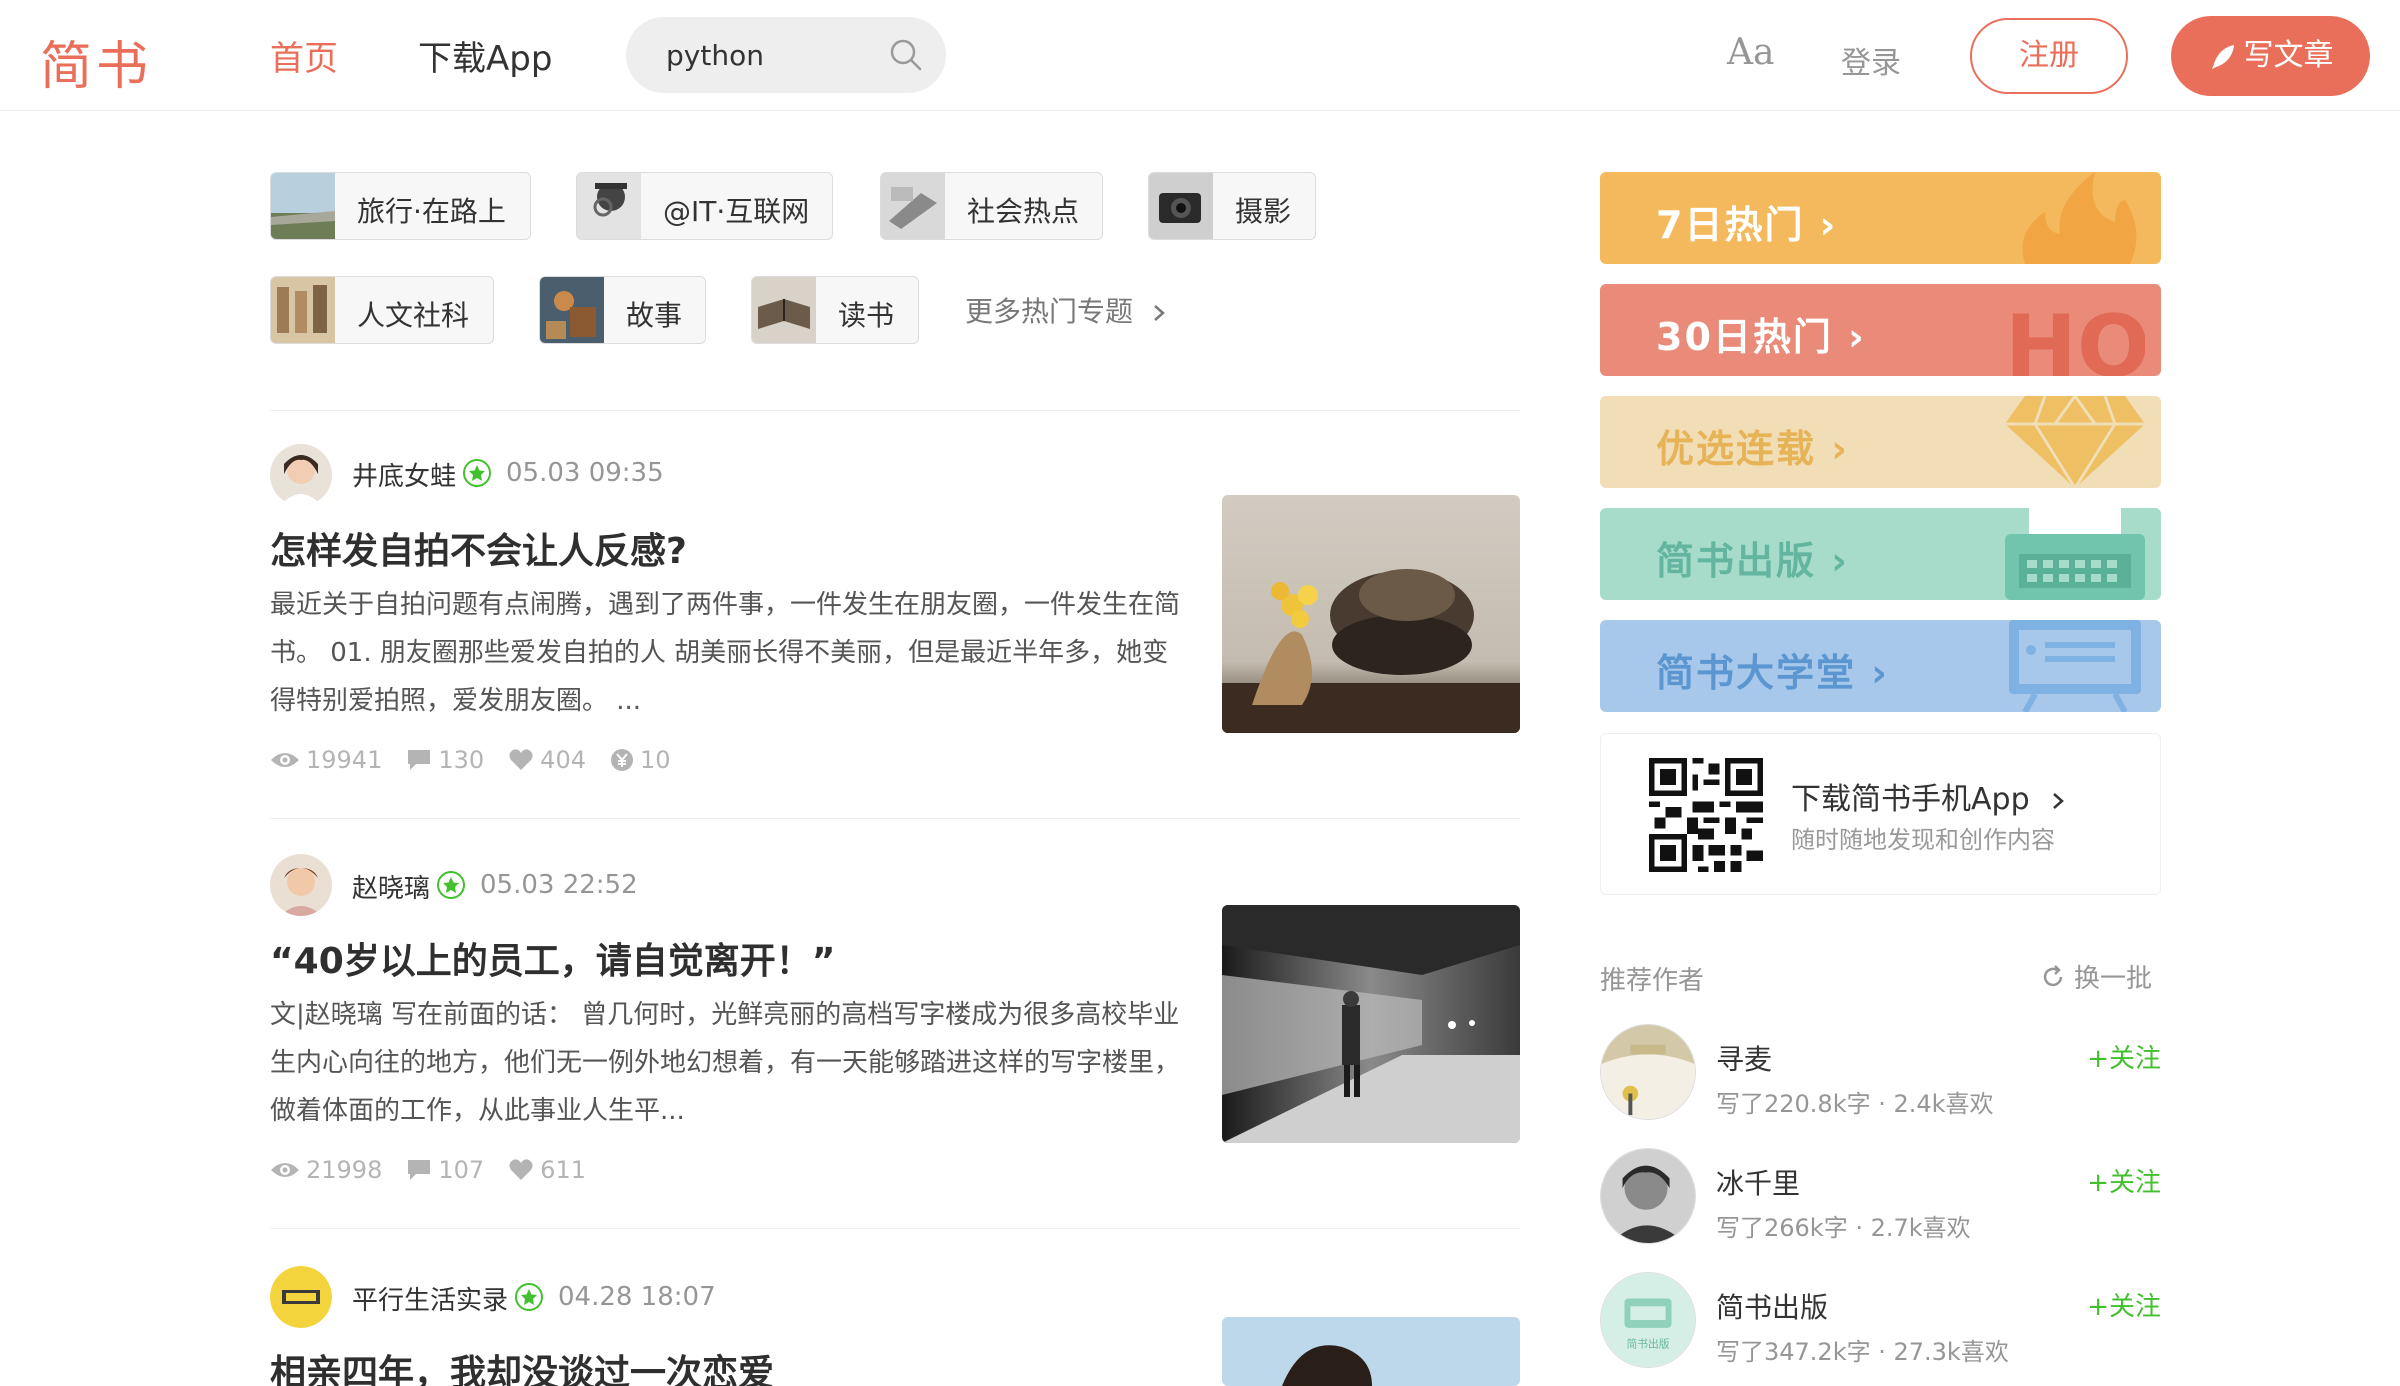  I want to click on topic-reading: 读书, so click(835, 310).